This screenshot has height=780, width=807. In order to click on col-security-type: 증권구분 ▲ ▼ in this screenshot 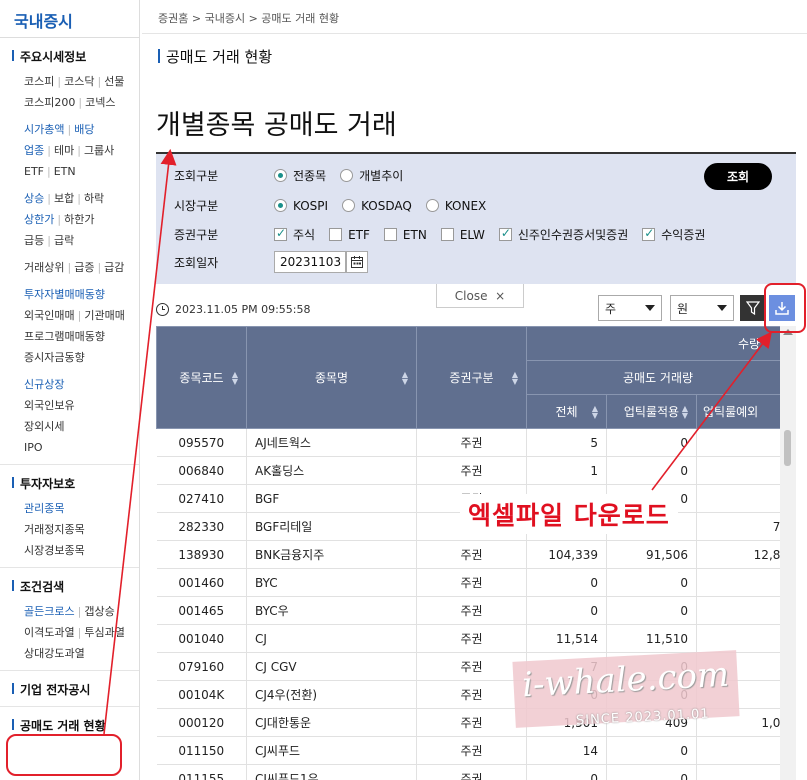, I will do `click(471, 377)`.